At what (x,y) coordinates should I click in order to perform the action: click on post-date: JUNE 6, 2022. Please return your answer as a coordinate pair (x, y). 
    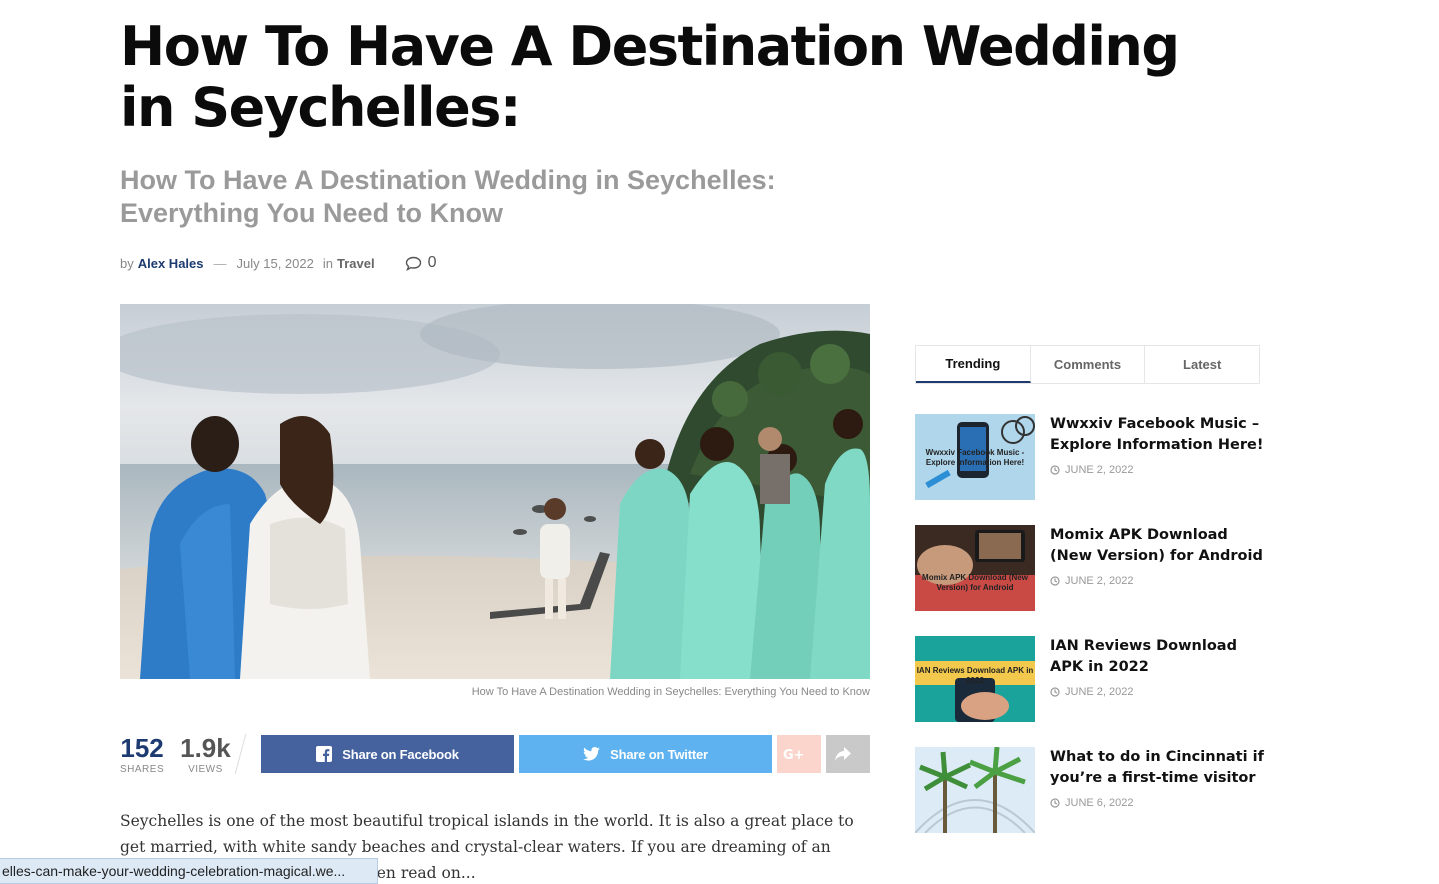
    Looking at the image, I should click on (1091, 803).